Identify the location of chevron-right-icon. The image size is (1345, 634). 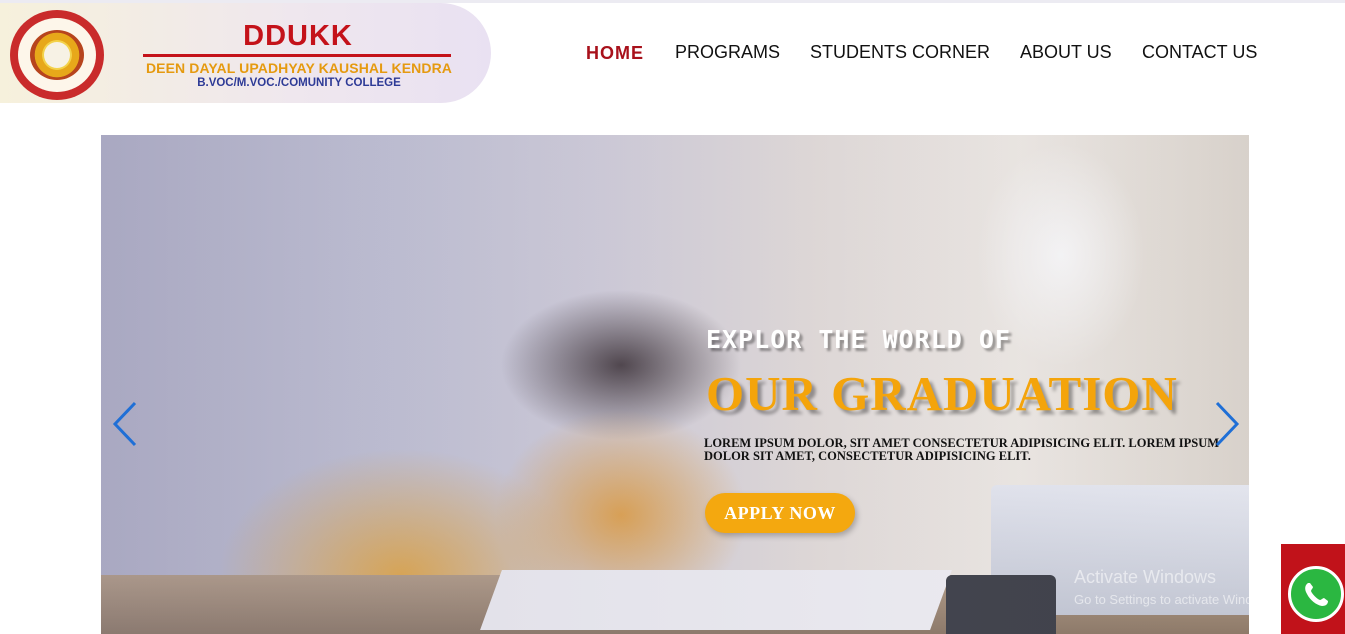
(1227, 424).